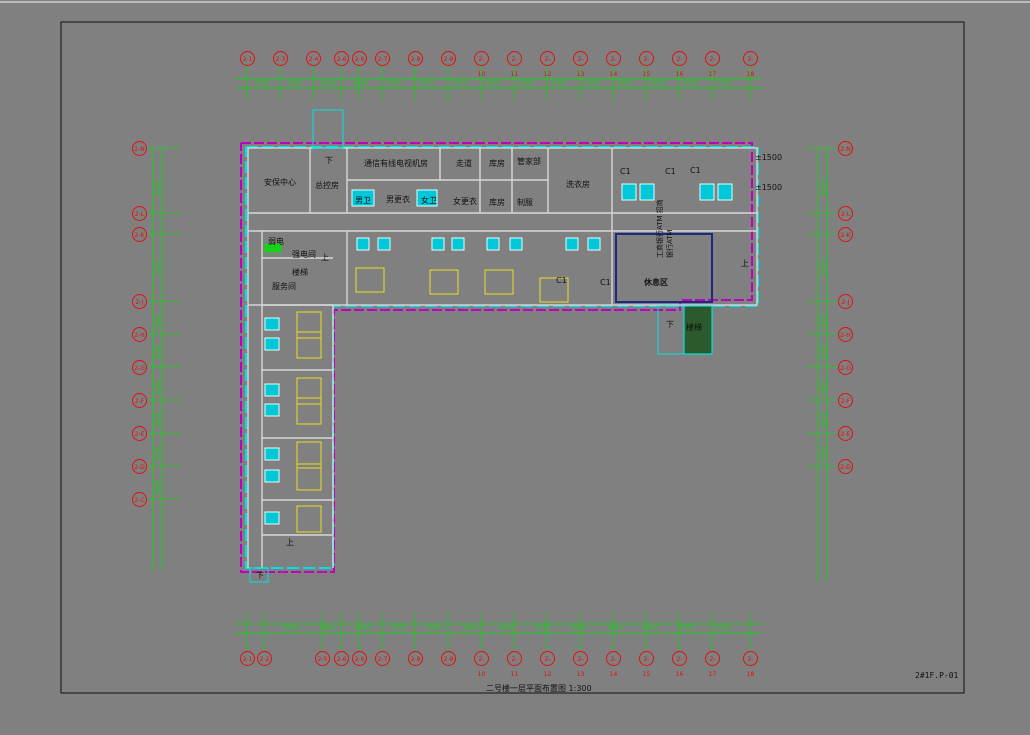 The height and width of the screenshot is (735, 1030). I want to click on dim-right-1: 3000, so click(823, 267).